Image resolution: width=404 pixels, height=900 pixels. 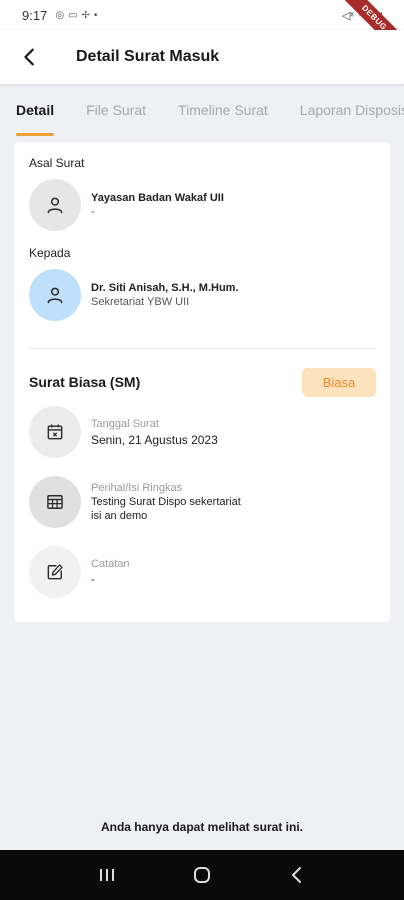 What do you see at coordinates (110, 572) in the screenshot?
I see `letter-notes-text: Catatan -` at bounding box center [110, 572].